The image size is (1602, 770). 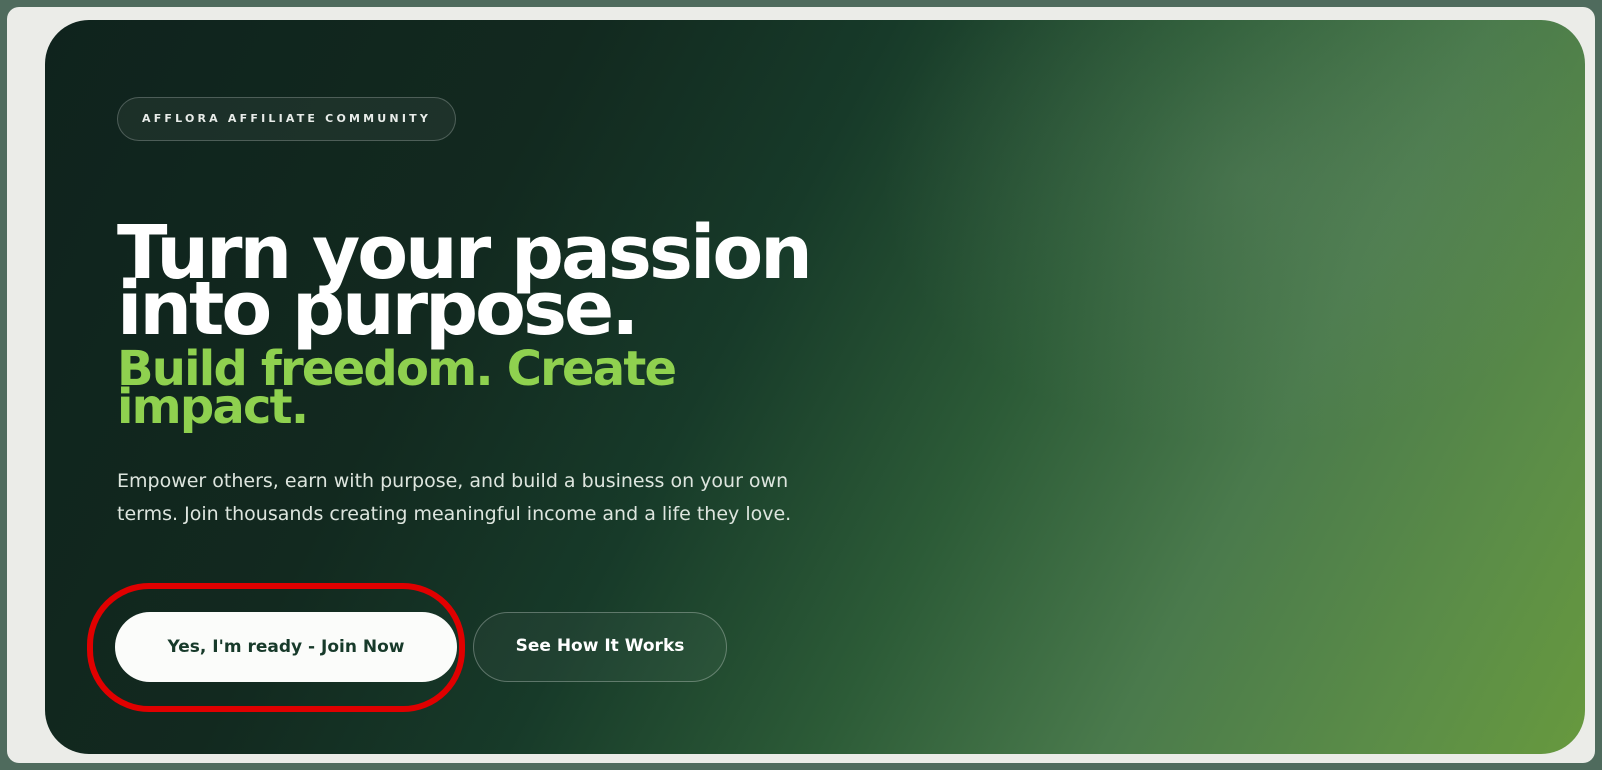 What do you see at coordinates (397, 388) in the screenshot?
I see `hero-subheadline: Build freedom. Create impact.` at bounding box center [397, 388].